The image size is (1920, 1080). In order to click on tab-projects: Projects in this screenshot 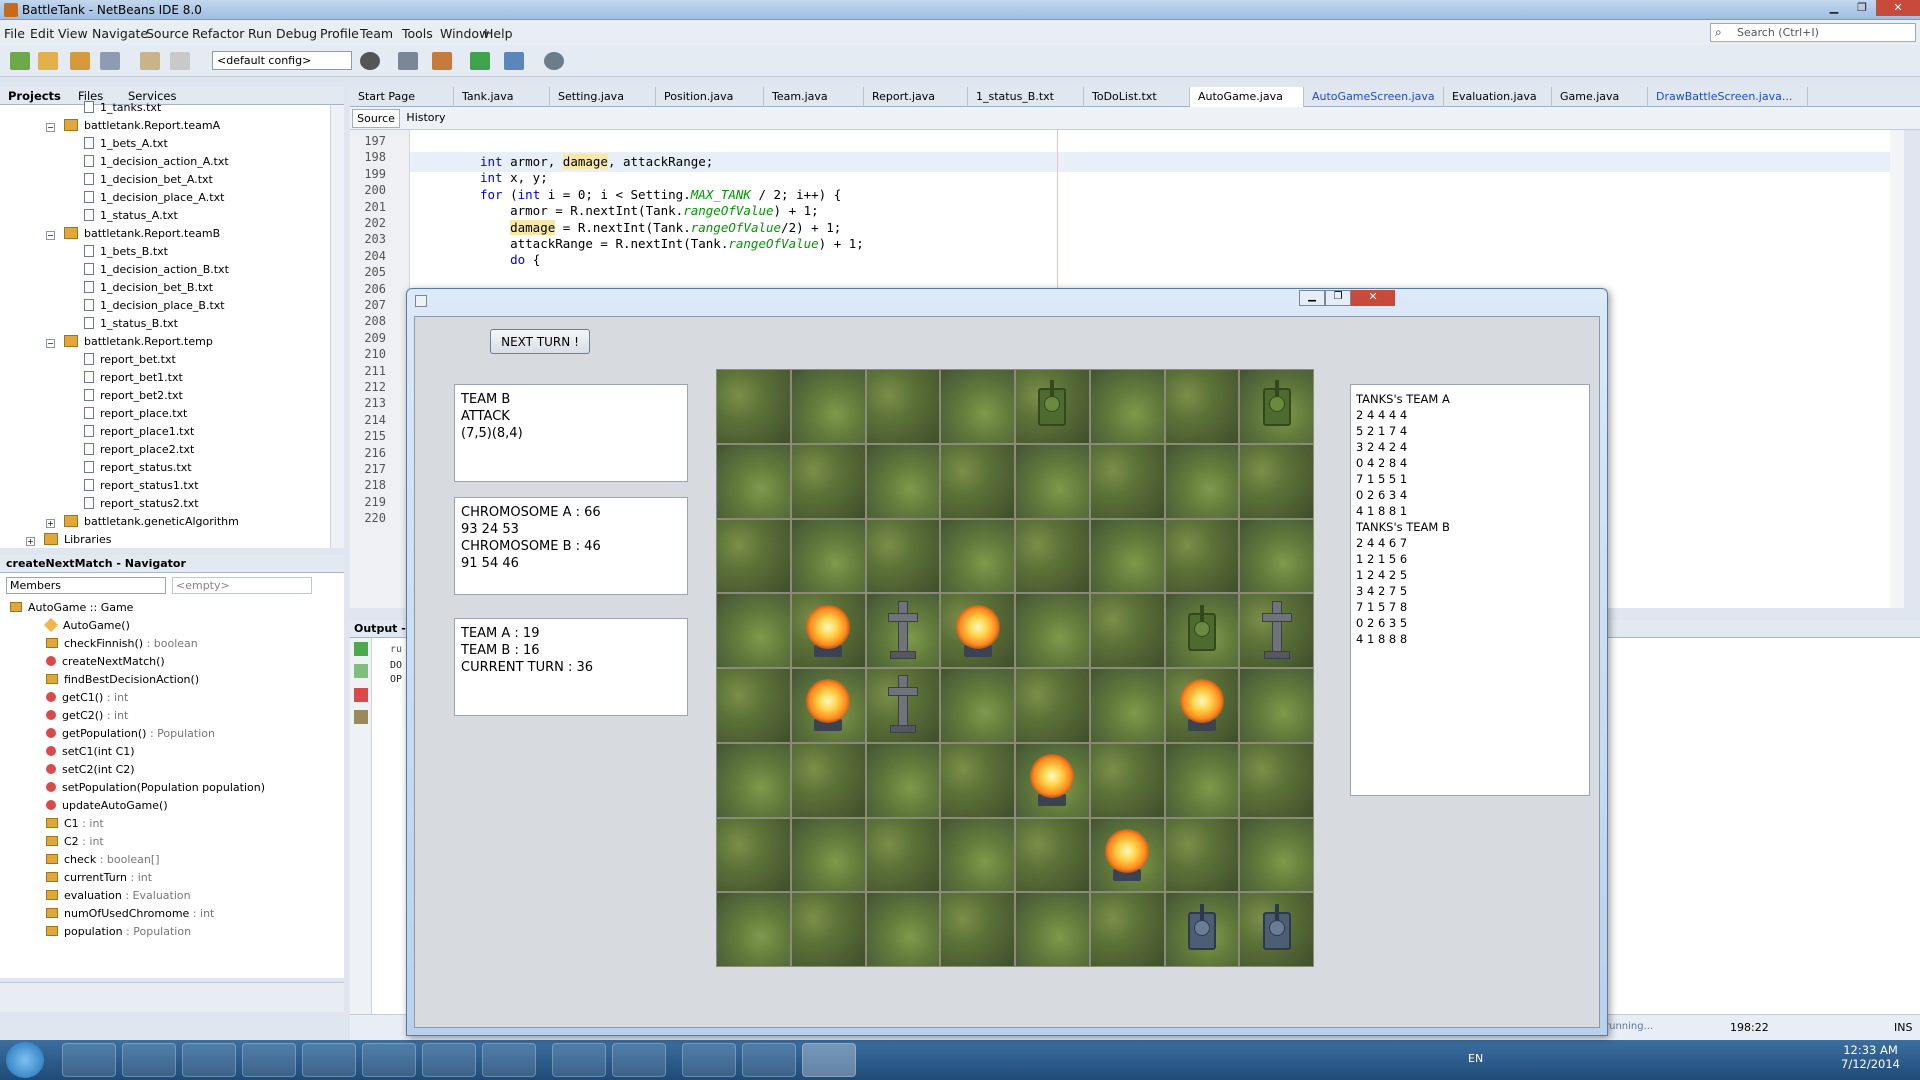, I will do `click(34, 96)`.